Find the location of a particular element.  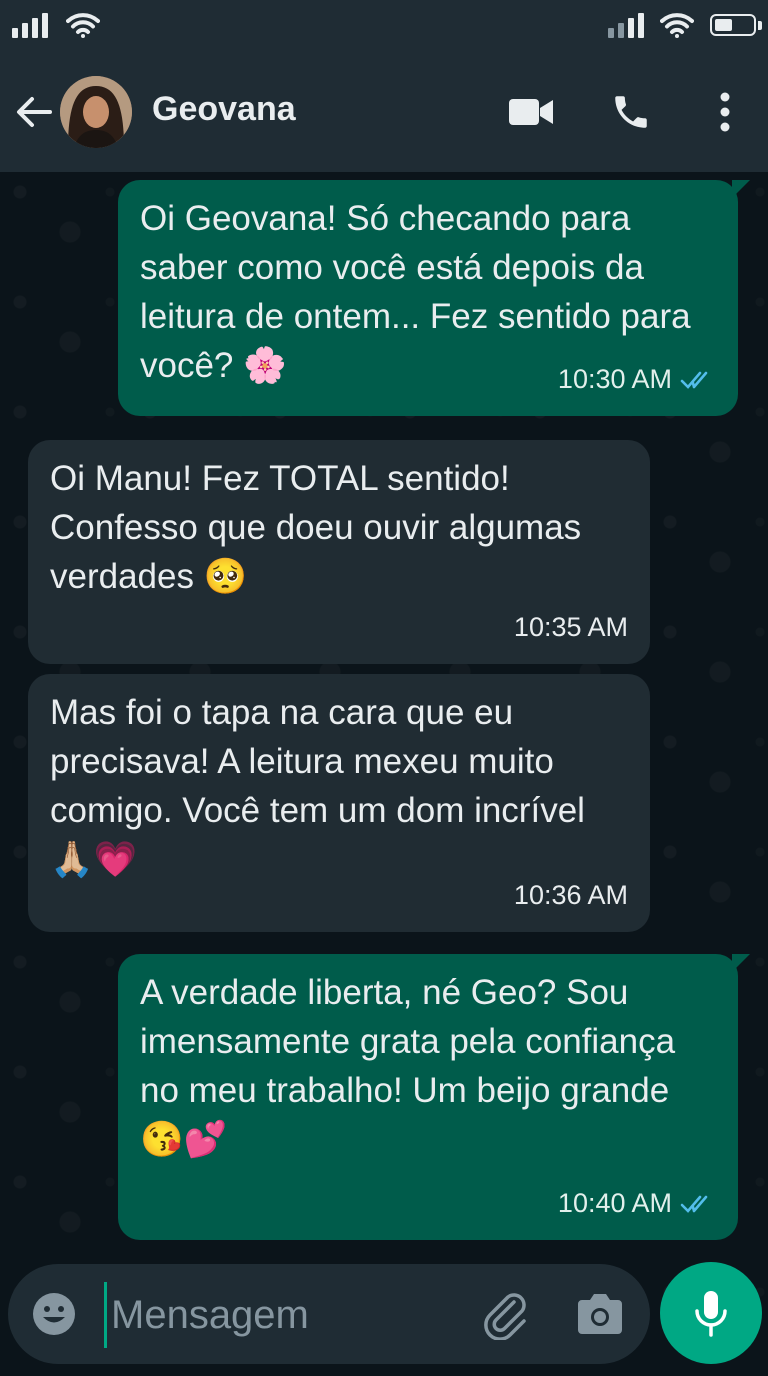

microphone-icon is located at coordinates (711, 1314).